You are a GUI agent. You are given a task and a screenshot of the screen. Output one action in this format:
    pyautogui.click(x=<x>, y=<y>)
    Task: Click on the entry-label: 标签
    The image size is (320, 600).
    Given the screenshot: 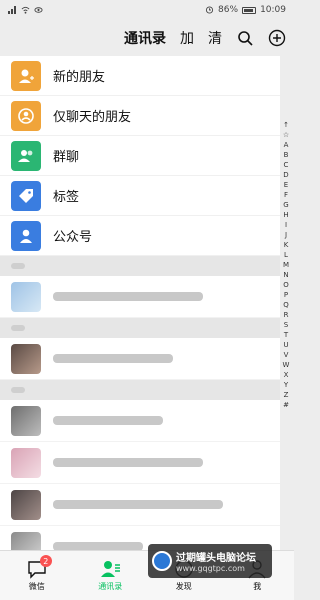 What is the action you would take?
    pyautogui.click(x=66, y=197)
    